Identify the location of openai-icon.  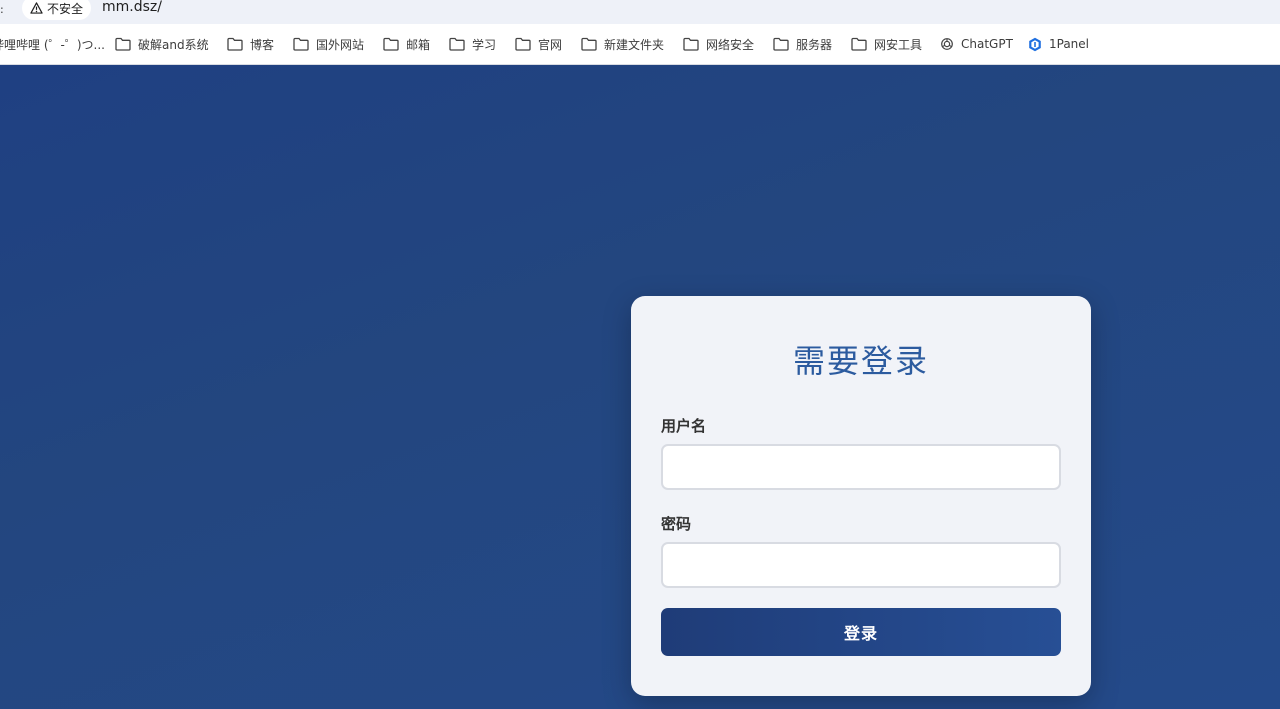
(947, 44).